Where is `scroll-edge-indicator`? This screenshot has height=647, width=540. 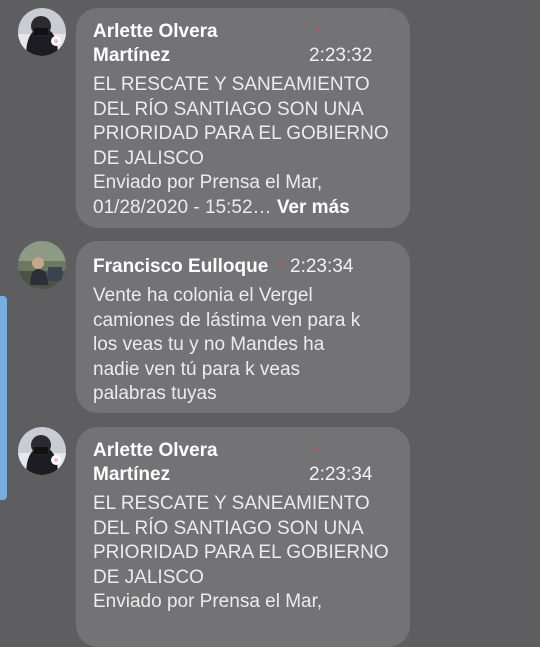
scroll-edge-indicator is located at coordinates (3, 398).